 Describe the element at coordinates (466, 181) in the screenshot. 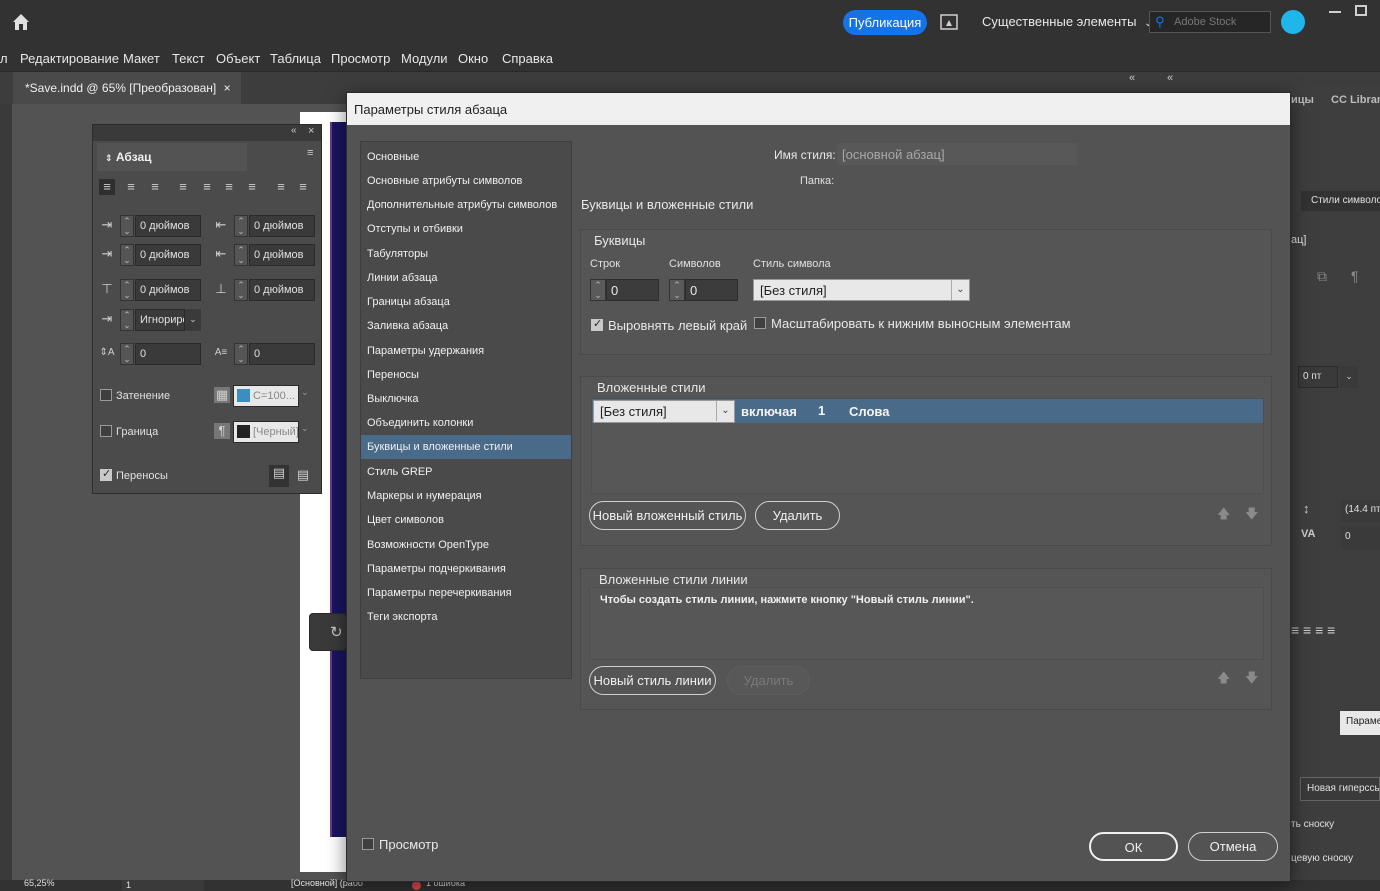

I see `category-item: Основные атрибуты символов` at that location.